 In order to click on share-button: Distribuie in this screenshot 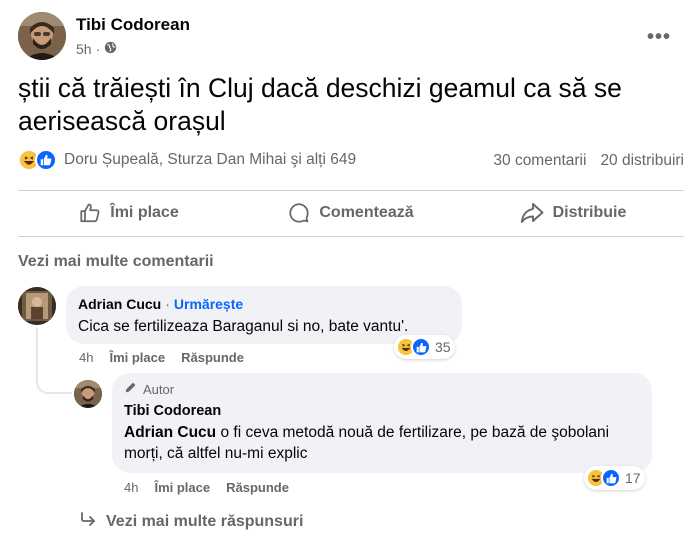, I will do `click(573, 213)`.